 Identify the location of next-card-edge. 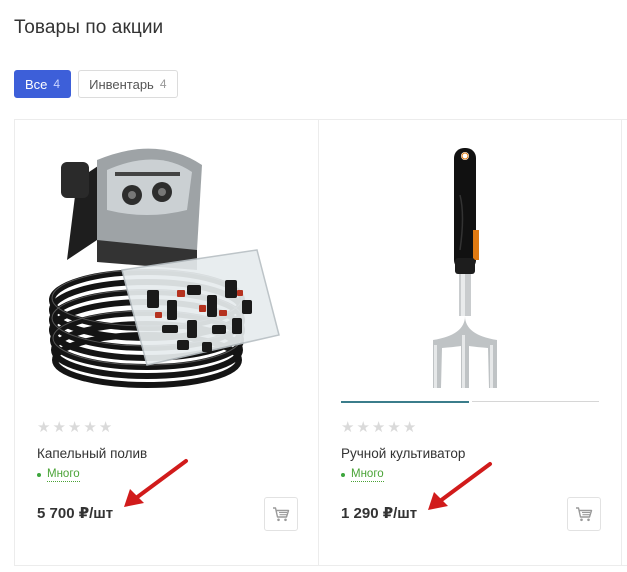
(624, 342).